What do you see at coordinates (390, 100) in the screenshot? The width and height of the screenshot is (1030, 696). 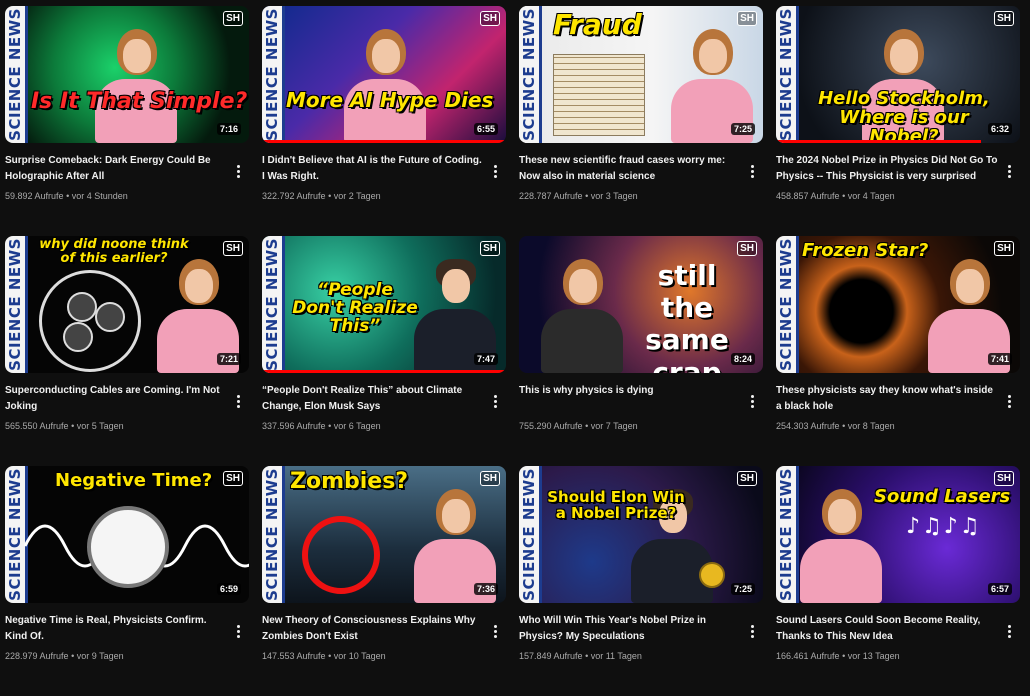 I see `thumbnail-caption: More AI Hype Dies` at bounding box center [390, 100].